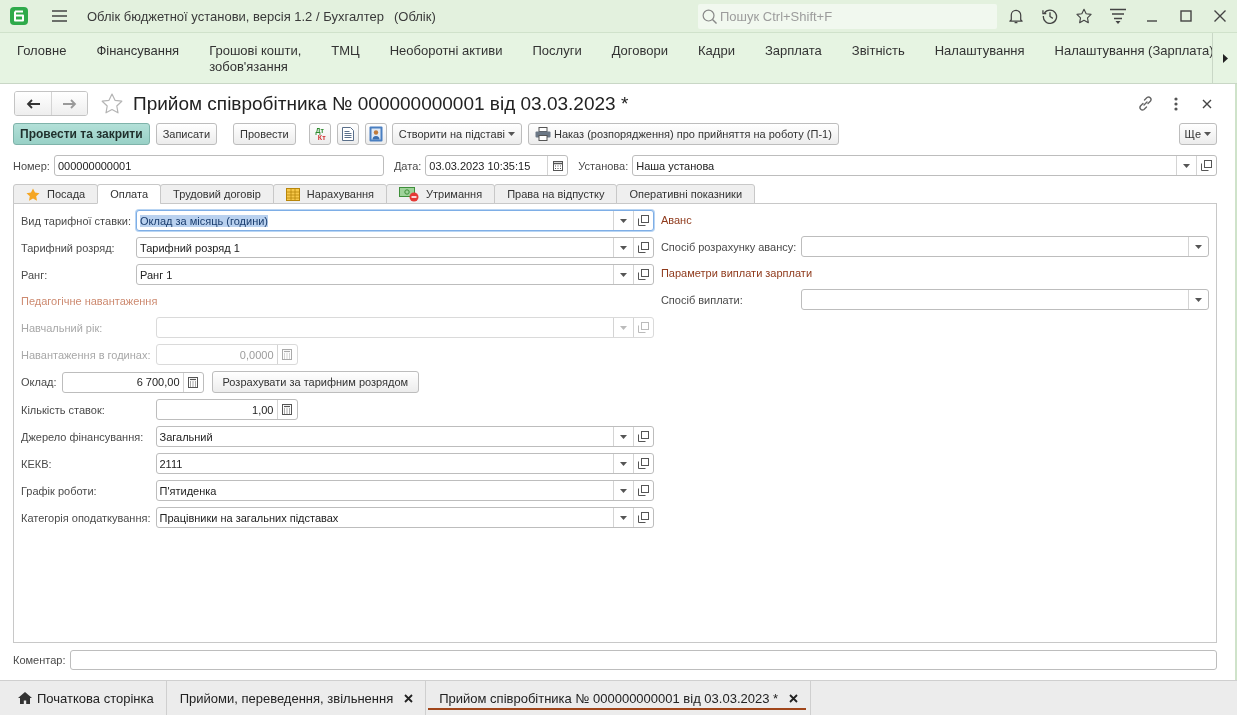 The height and width of the screenshot is (715, 1237). Describe the element at coordinates (1050, 16) in the screenshot. I see `history-icon` at that location.